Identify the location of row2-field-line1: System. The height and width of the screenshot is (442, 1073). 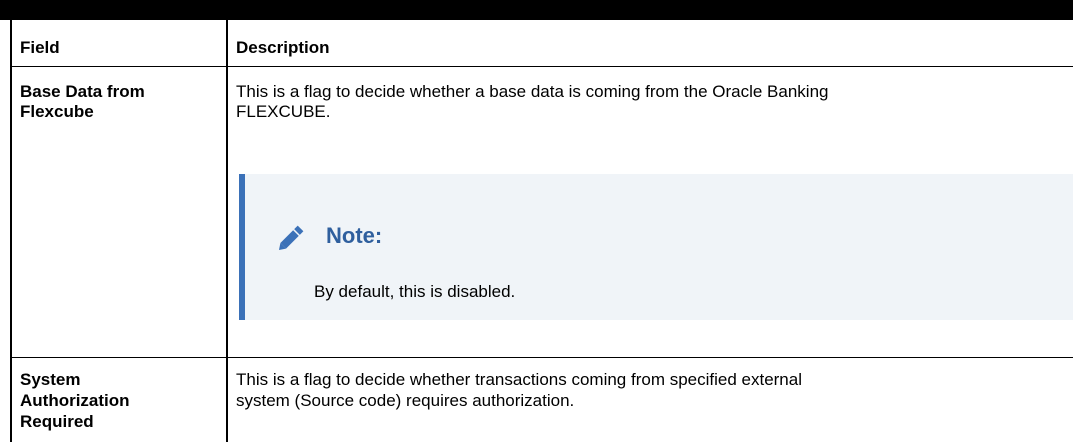
(50, 379).